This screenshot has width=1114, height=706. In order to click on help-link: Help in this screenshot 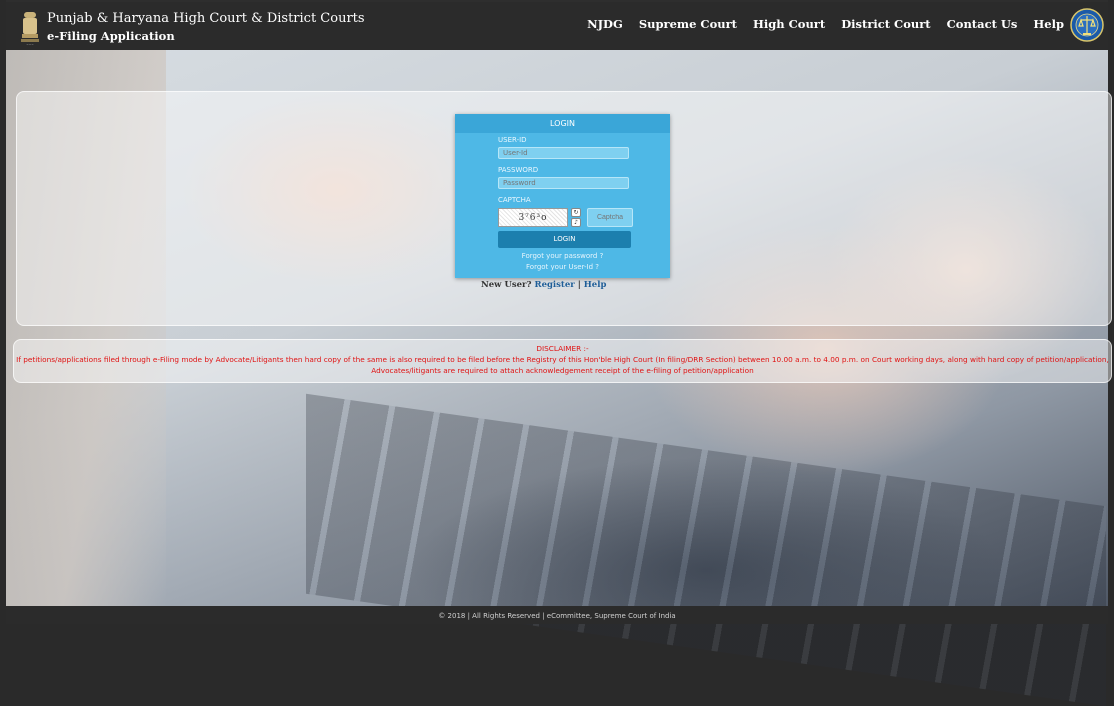, I will do `click(595, 285)`.